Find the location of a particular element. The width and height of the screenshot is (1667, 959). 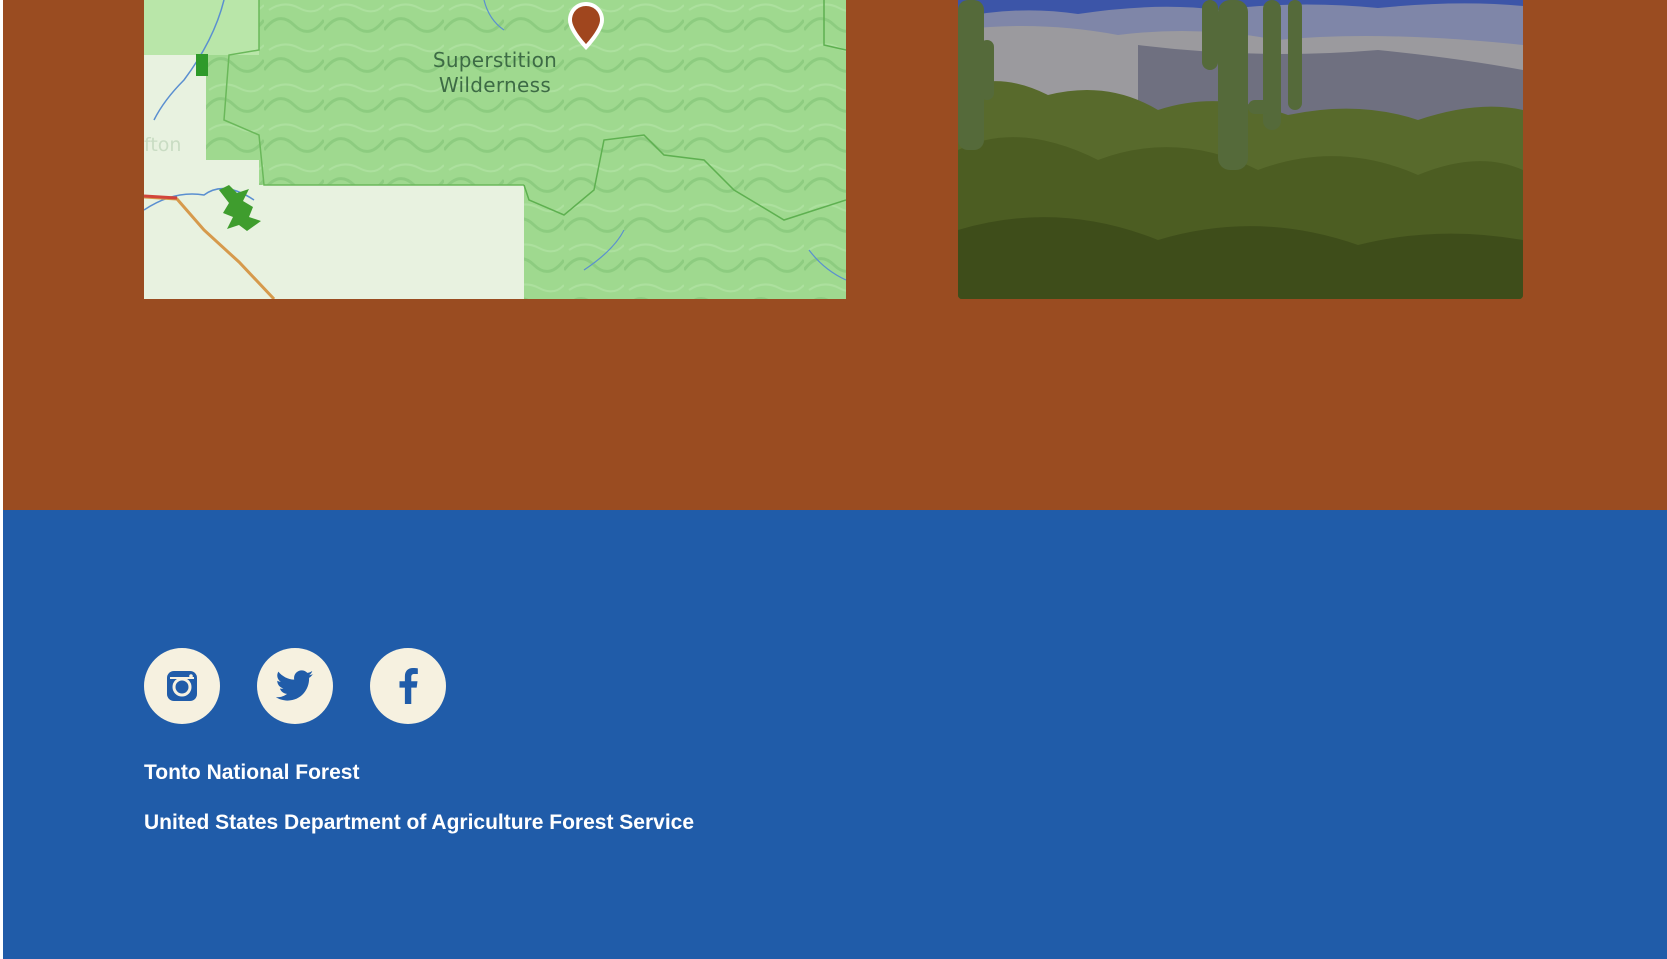

saguaro-photo-graphic is located at coordinates (1240, 149).